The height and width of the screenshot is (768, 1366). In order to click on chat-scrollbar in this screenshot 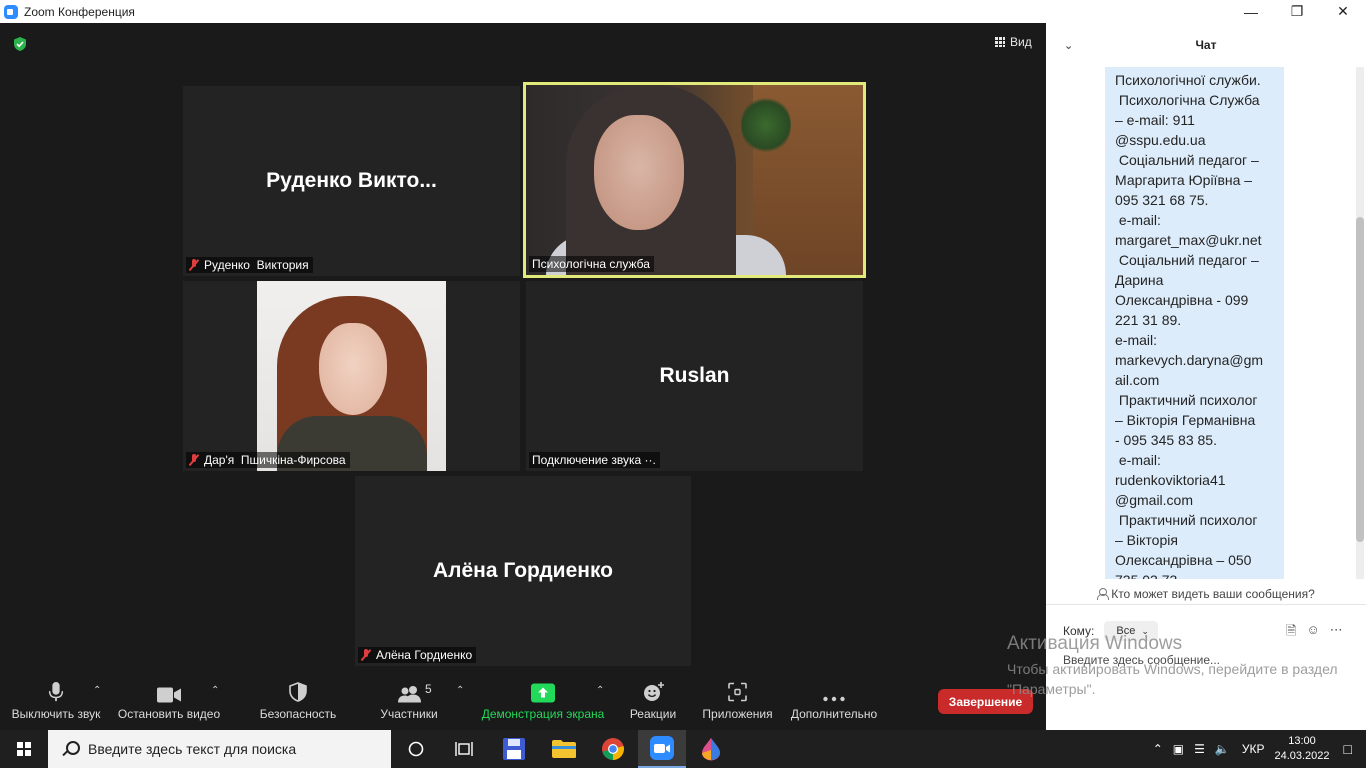, I will do `click(1360, 323)`.